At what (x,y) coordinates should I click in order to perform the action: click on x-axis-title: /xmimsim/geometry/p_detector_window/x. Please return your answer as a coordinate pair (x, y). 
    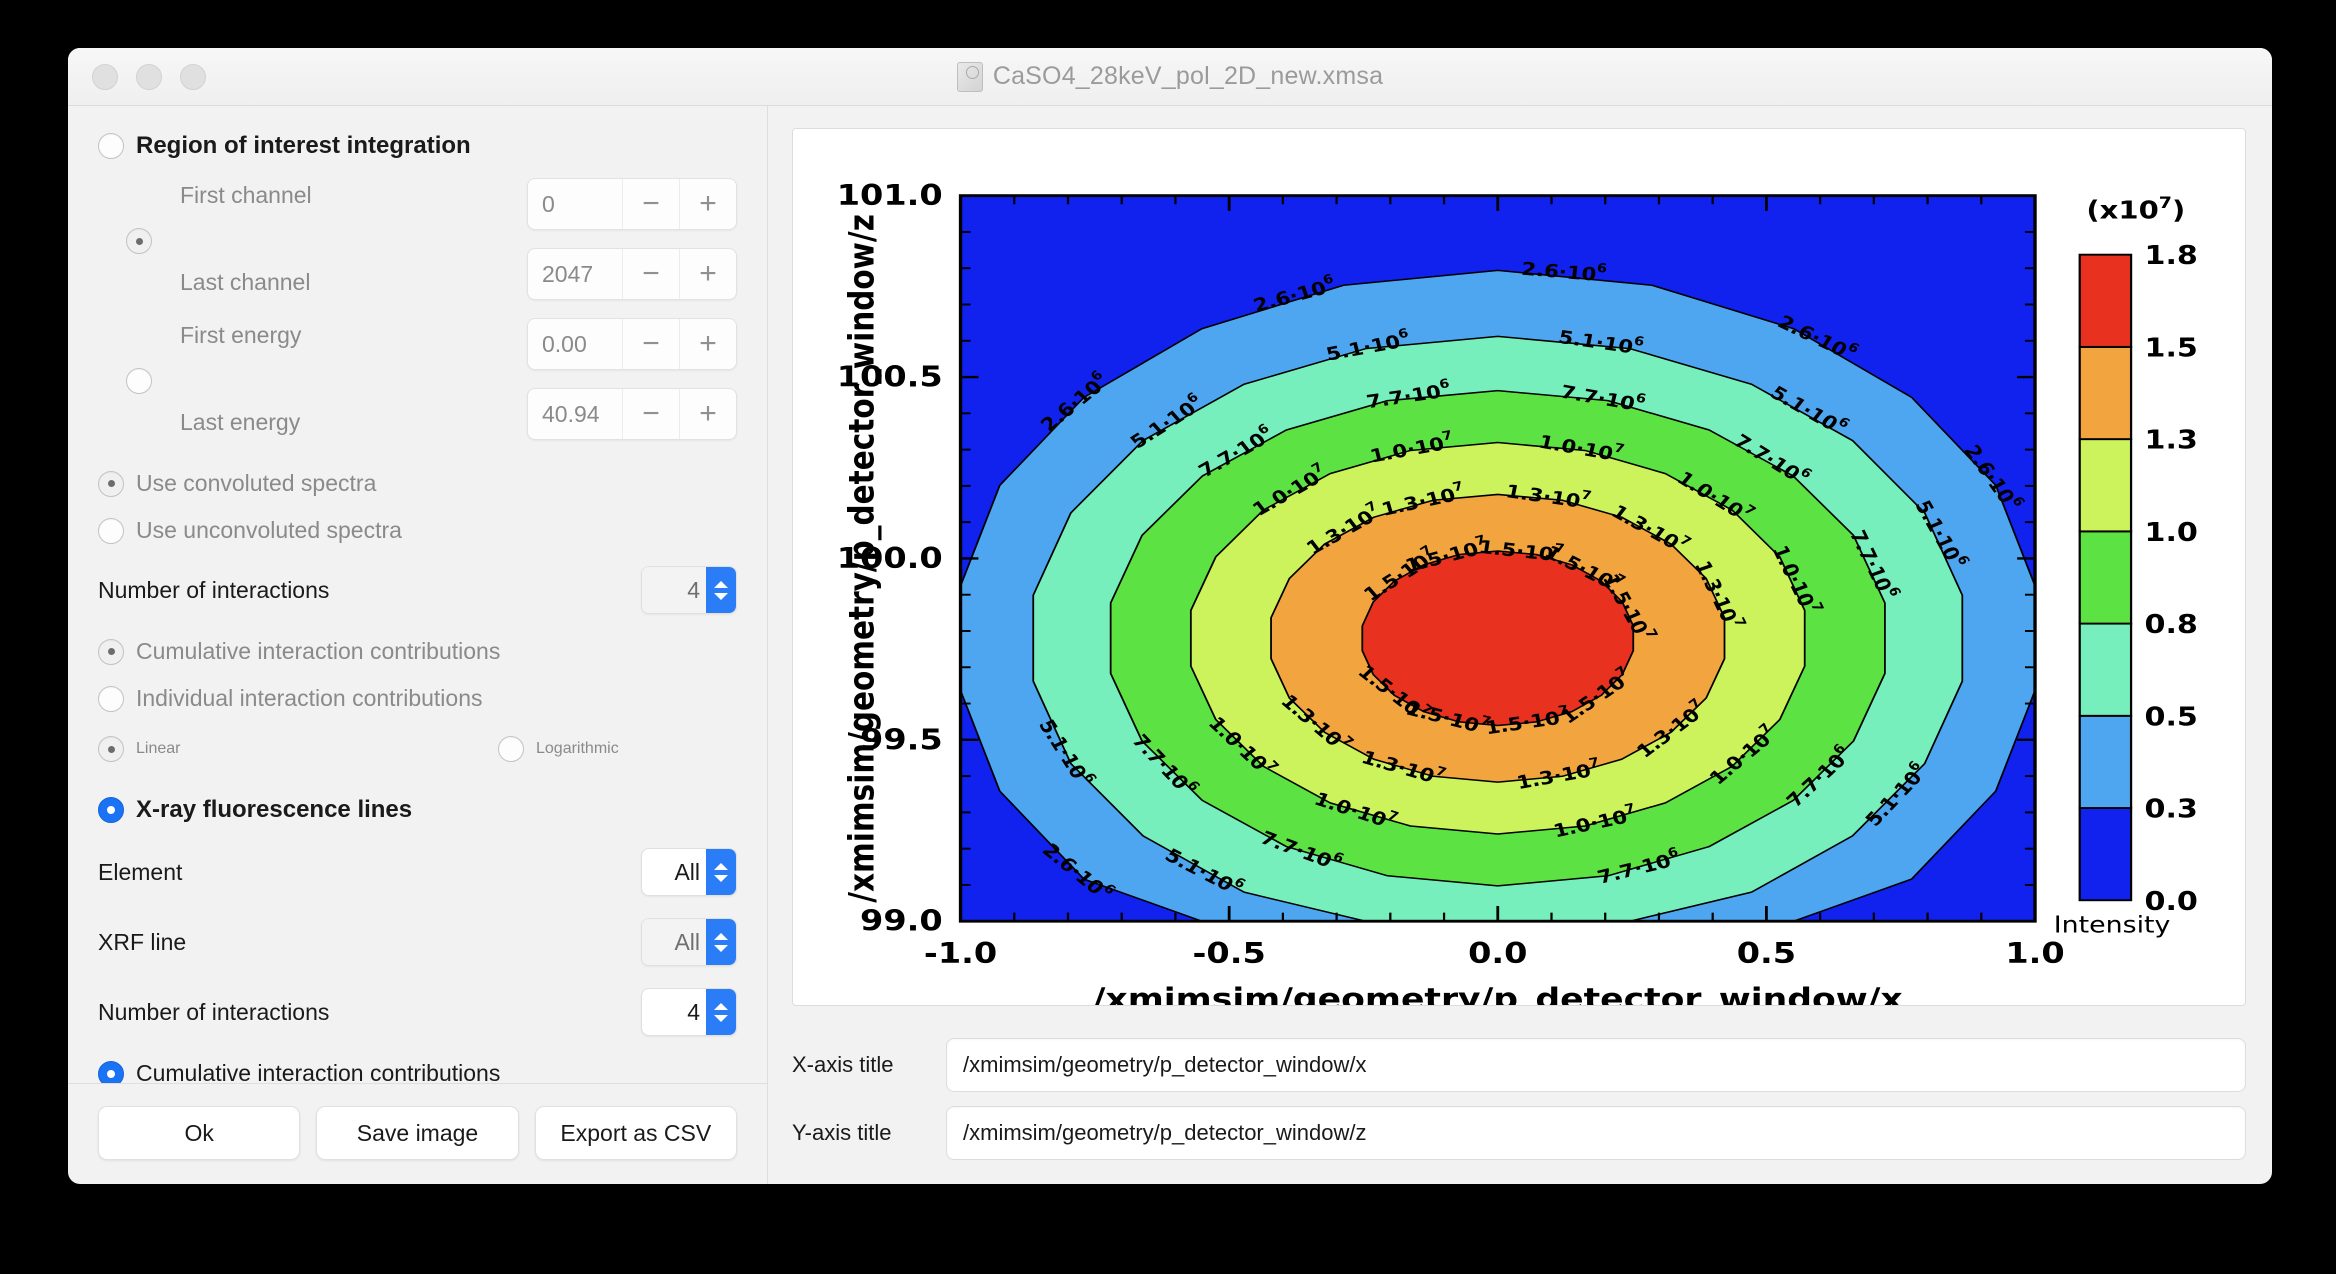
    Looking at the image, I should click on (1498, 993).